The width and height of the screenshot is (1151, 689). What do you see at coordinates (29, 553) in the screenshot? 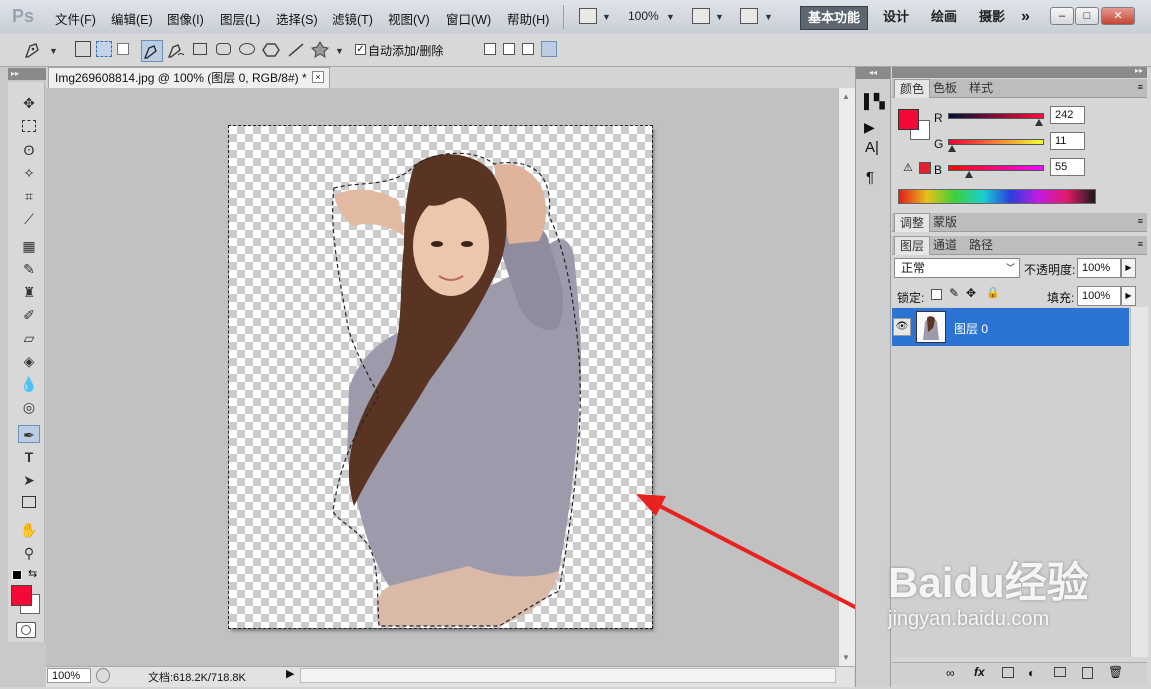
I see `zoom-tool-icon: ⚲` at bounding box center [29, 553].